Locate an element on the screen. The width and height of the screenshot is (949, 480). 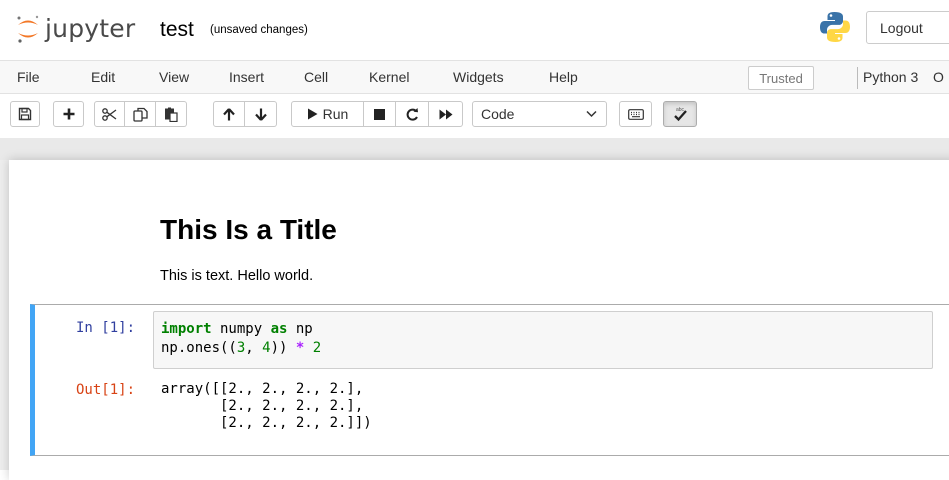
chevron-down-icon is located at coordinates (591, 114).